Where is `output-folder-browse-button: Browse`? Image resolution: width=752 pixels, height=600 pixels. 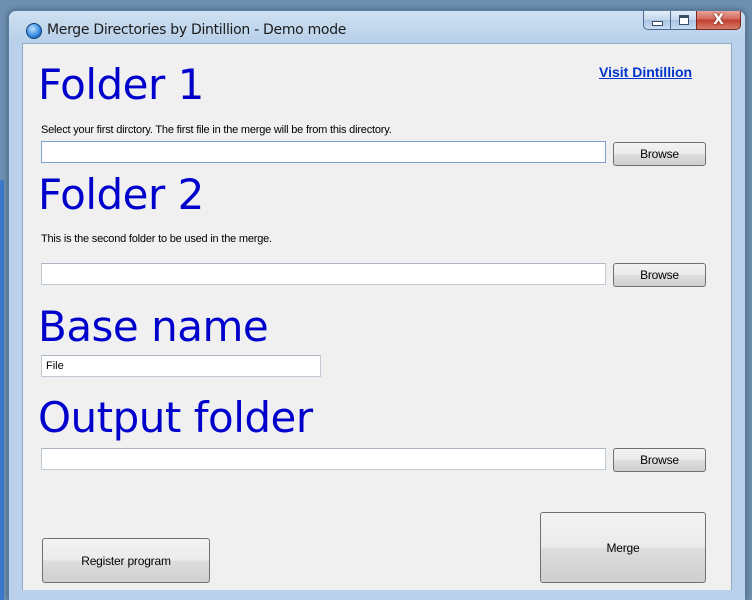 output-folder-browse-button: Browse is located at coordinates (659, 460).